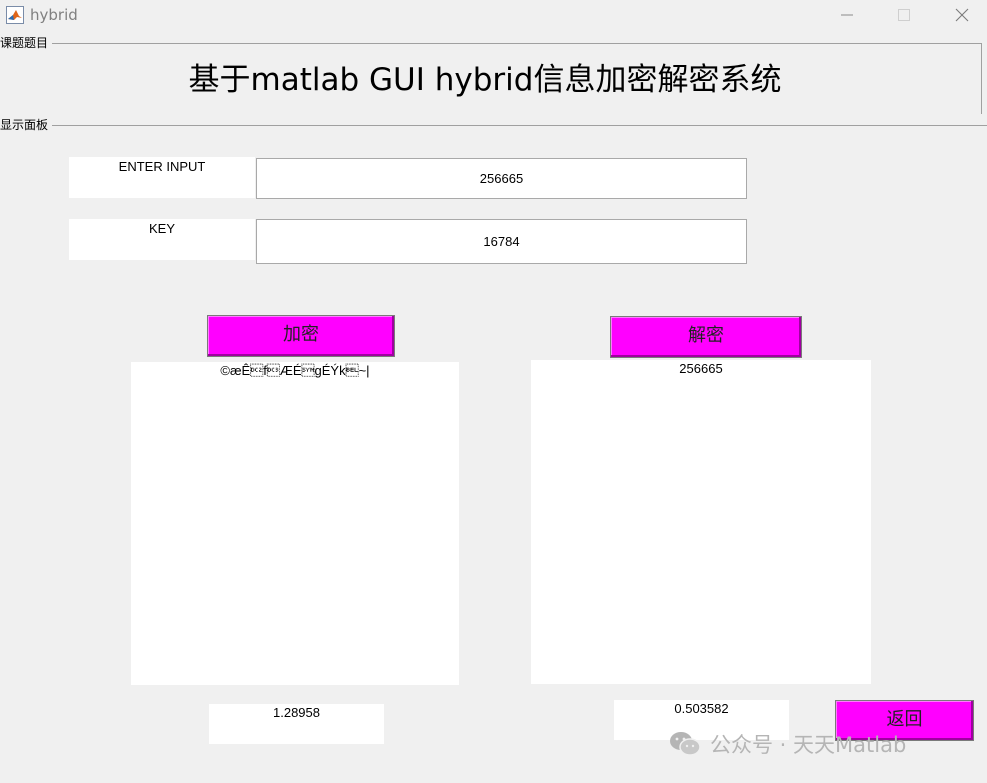 The image size is (987, 783). Describe the element at coordinates (701, 522) in the screenshot. I see `decrypted-output: 256665` at that location.